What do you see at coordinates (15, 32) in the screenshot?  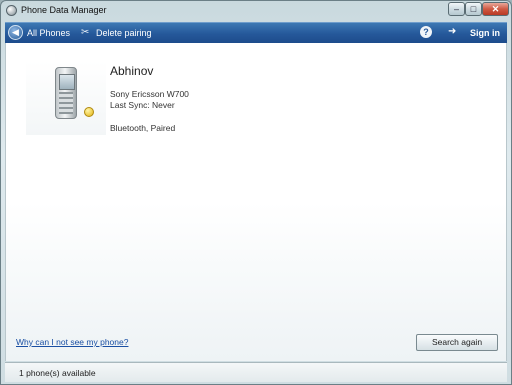 I see `back-arrow-icon: ◀` at bounding box center [15, 32].